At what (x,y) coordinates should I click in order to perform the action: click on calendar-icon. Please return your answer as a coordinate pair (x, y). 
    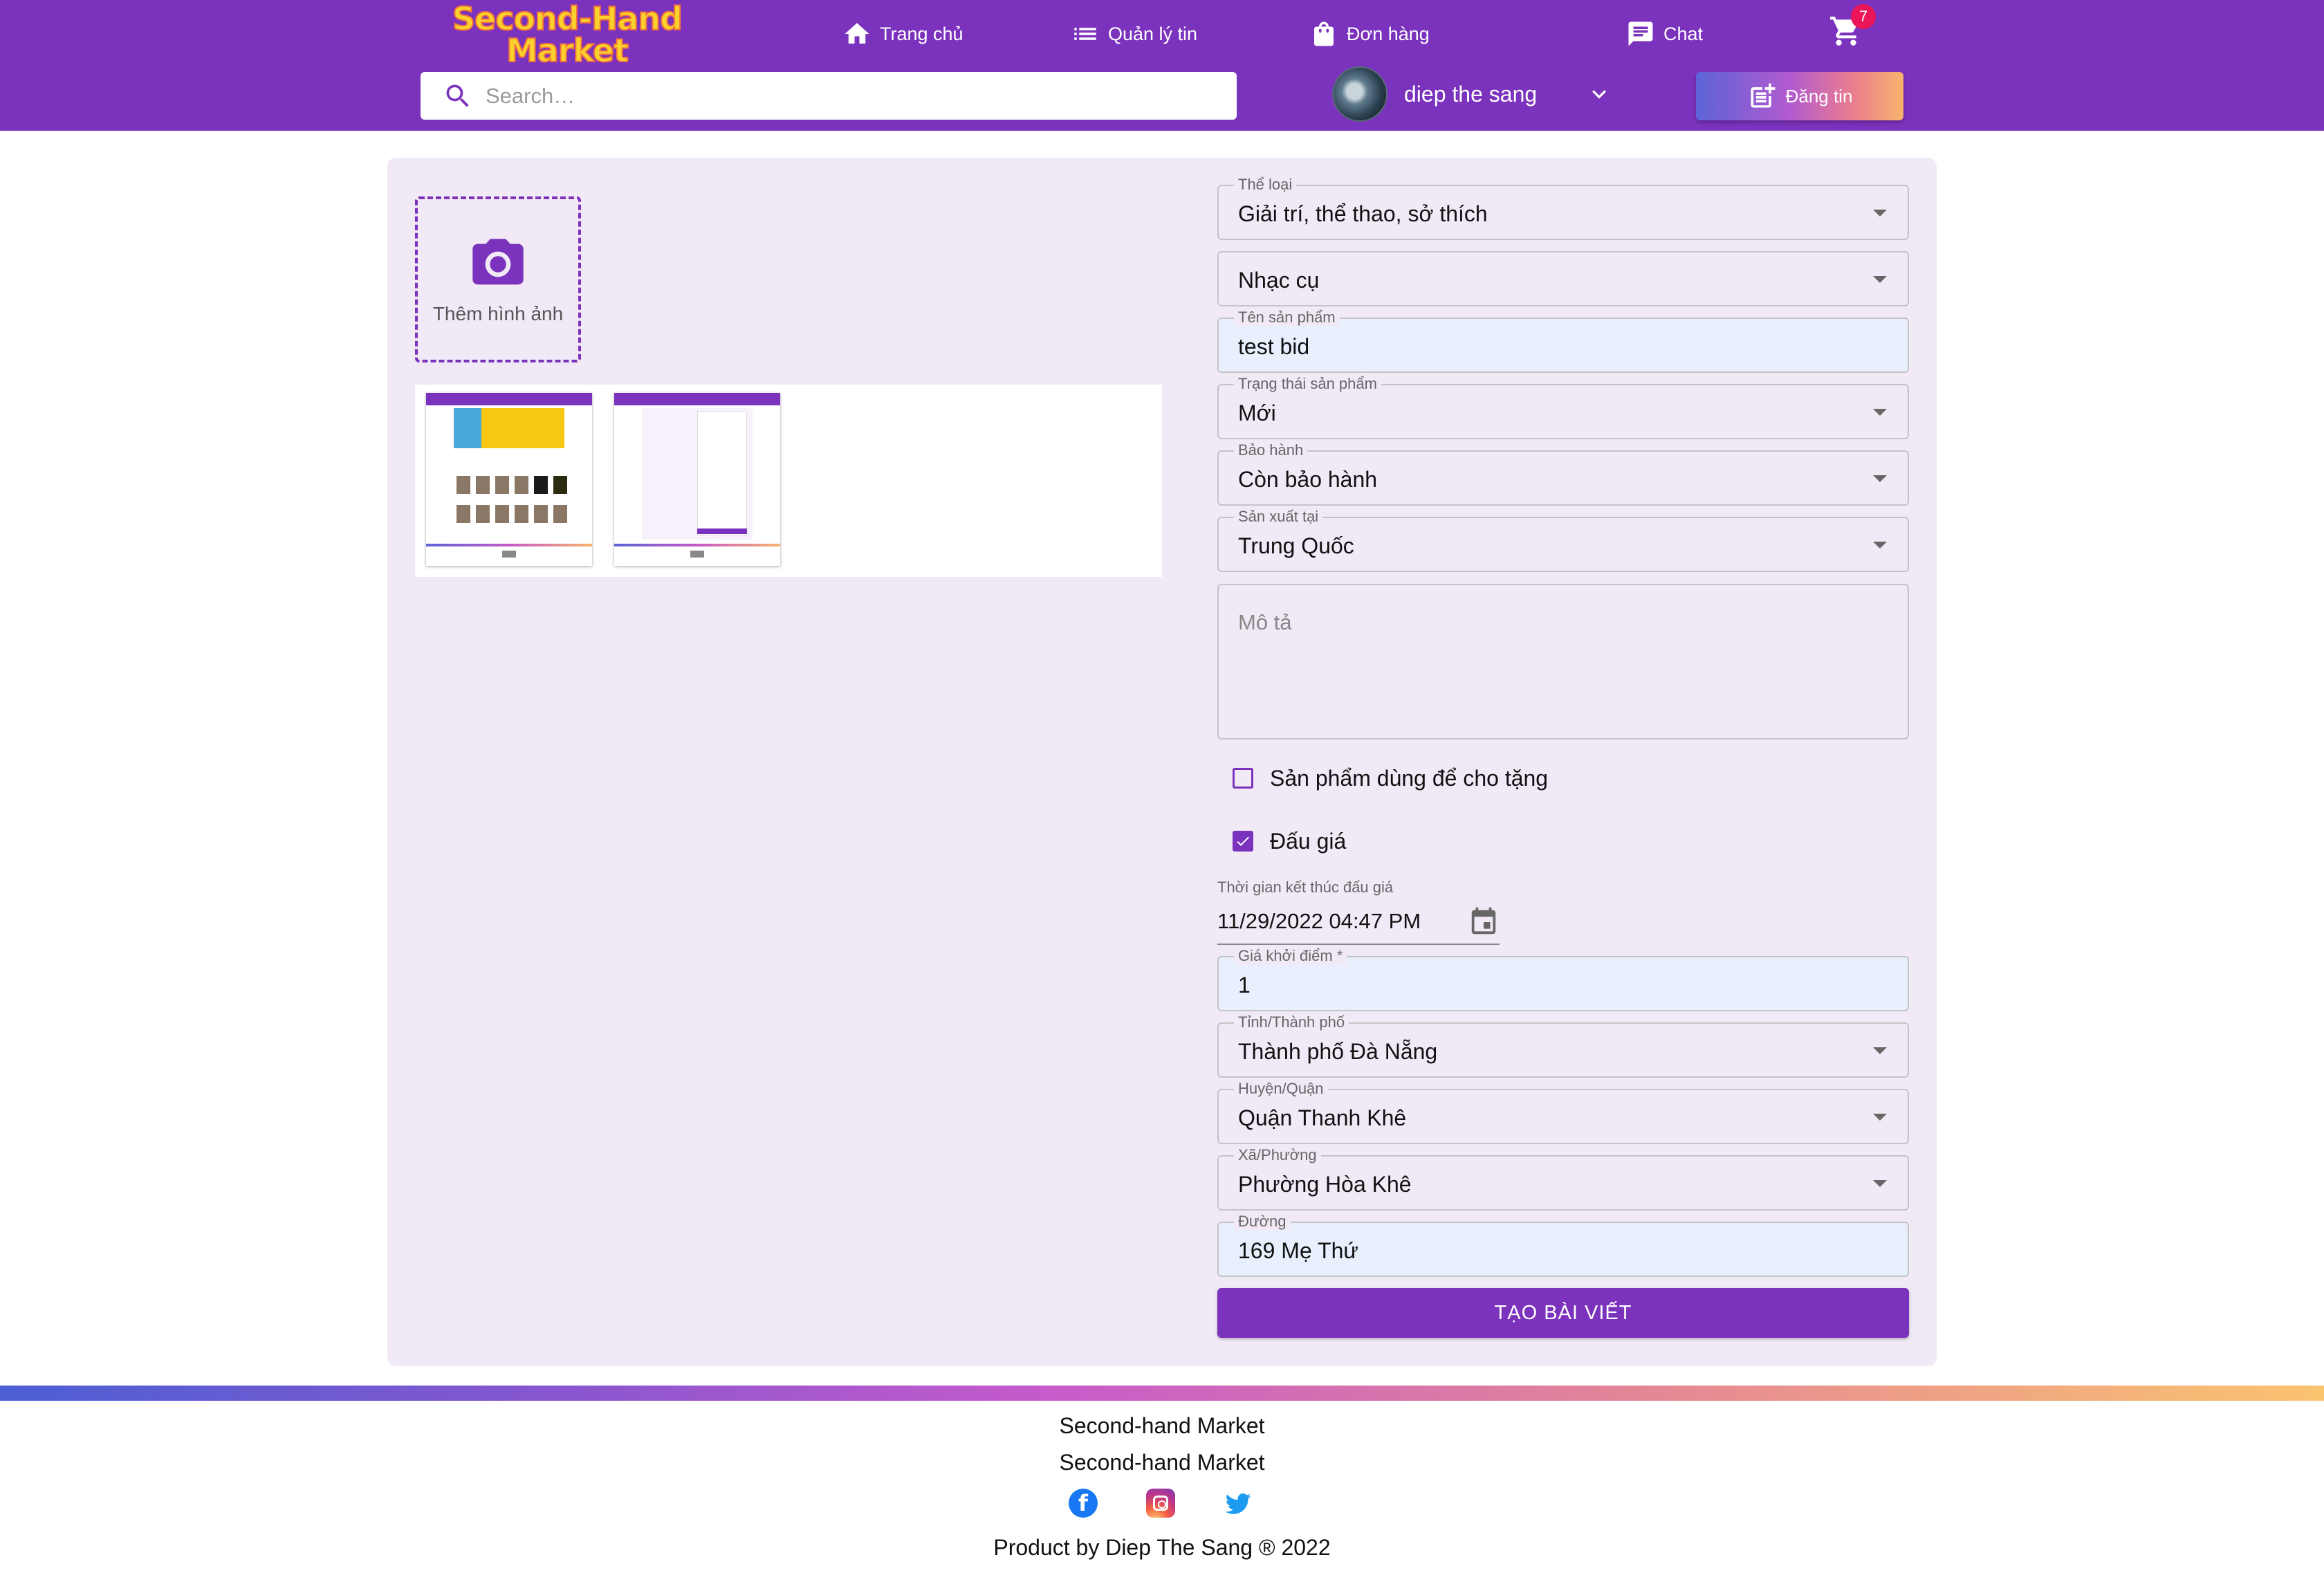
    Looking at the image, I should click on (1484, 922).